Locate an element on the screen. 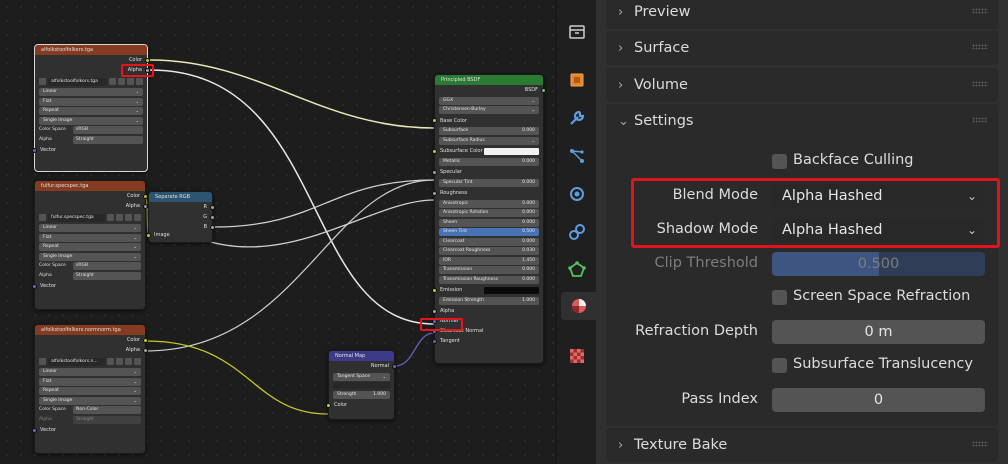 The height and width of the screenshot is (464, 1008). projection-dropdown: Flat is located at coordinates (91, 101).